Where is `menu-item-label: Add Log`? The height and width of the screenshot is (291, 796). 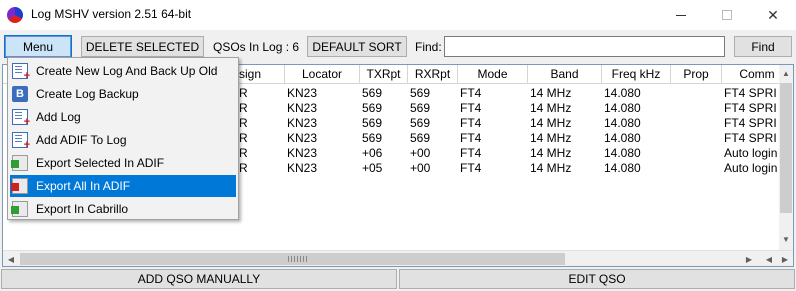
menu-item-label: Add Log is located at coordinates (58, 117).